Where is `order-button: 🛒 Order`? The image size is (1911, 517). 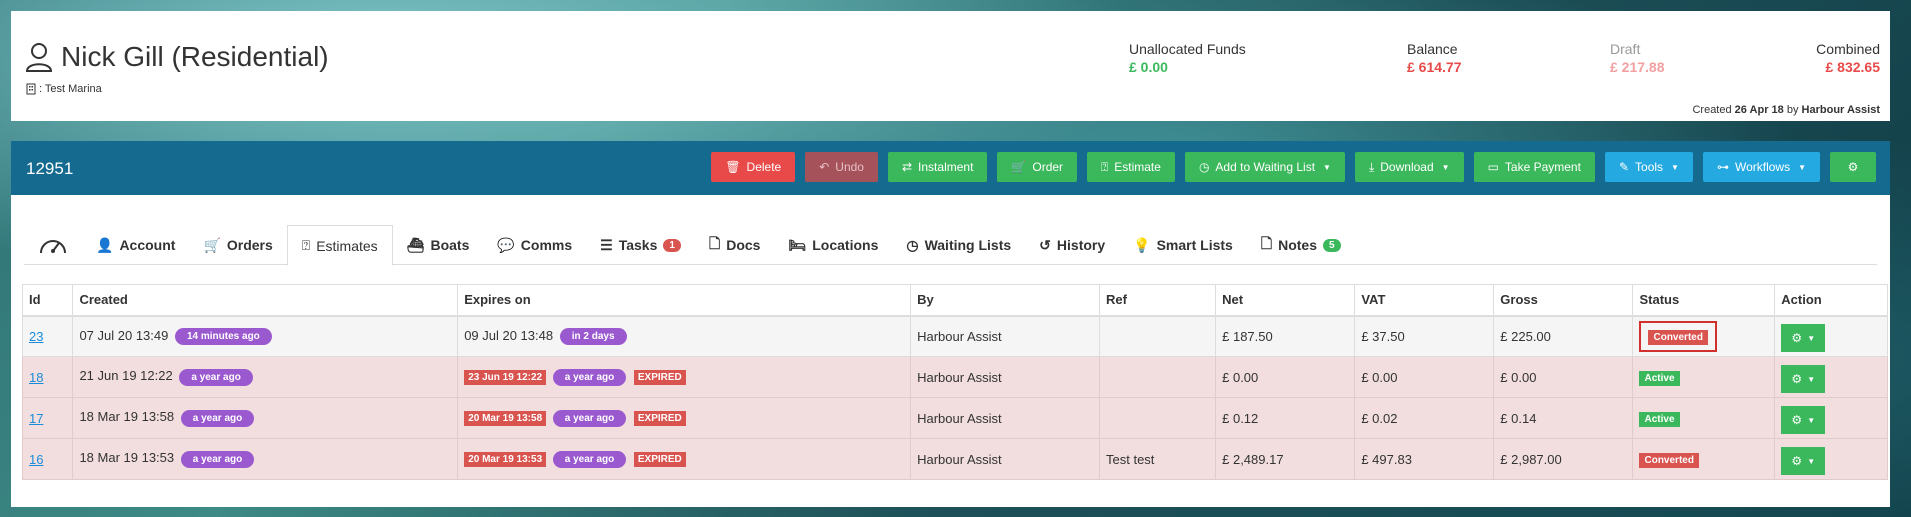 order-button: 🛒 Order is located at coordinates (1037, 167).